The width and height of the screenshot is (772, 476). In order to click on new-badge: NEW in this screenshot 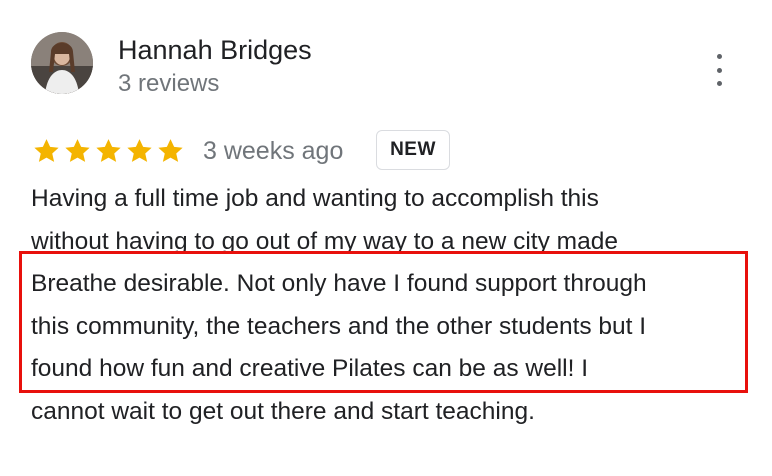, I will do `click(413, 150)`.